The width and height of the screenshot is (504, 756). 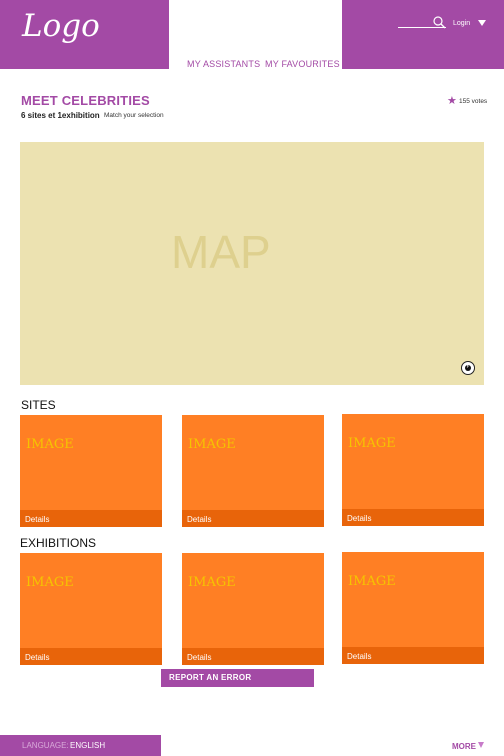 I want to click on sites-heading: SITES, so click(x=38, y=405).